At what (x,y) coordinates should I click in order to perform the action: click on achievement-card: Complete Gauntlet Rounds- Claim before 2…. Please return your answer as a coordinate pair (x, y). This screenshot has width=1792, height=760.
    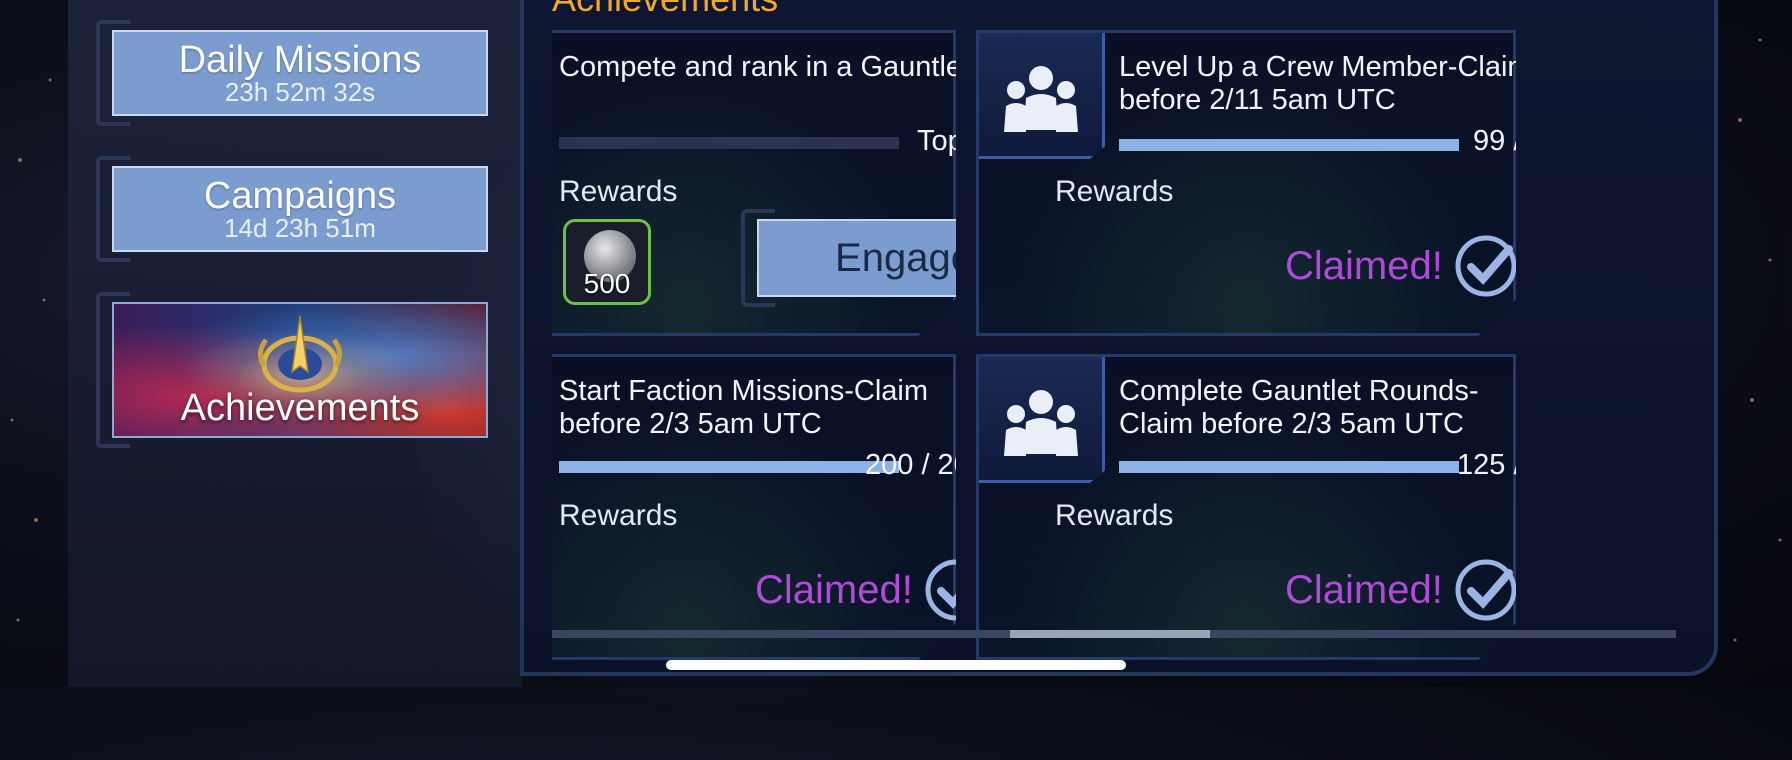
    Looking at the image, I should click on (1246, 507).